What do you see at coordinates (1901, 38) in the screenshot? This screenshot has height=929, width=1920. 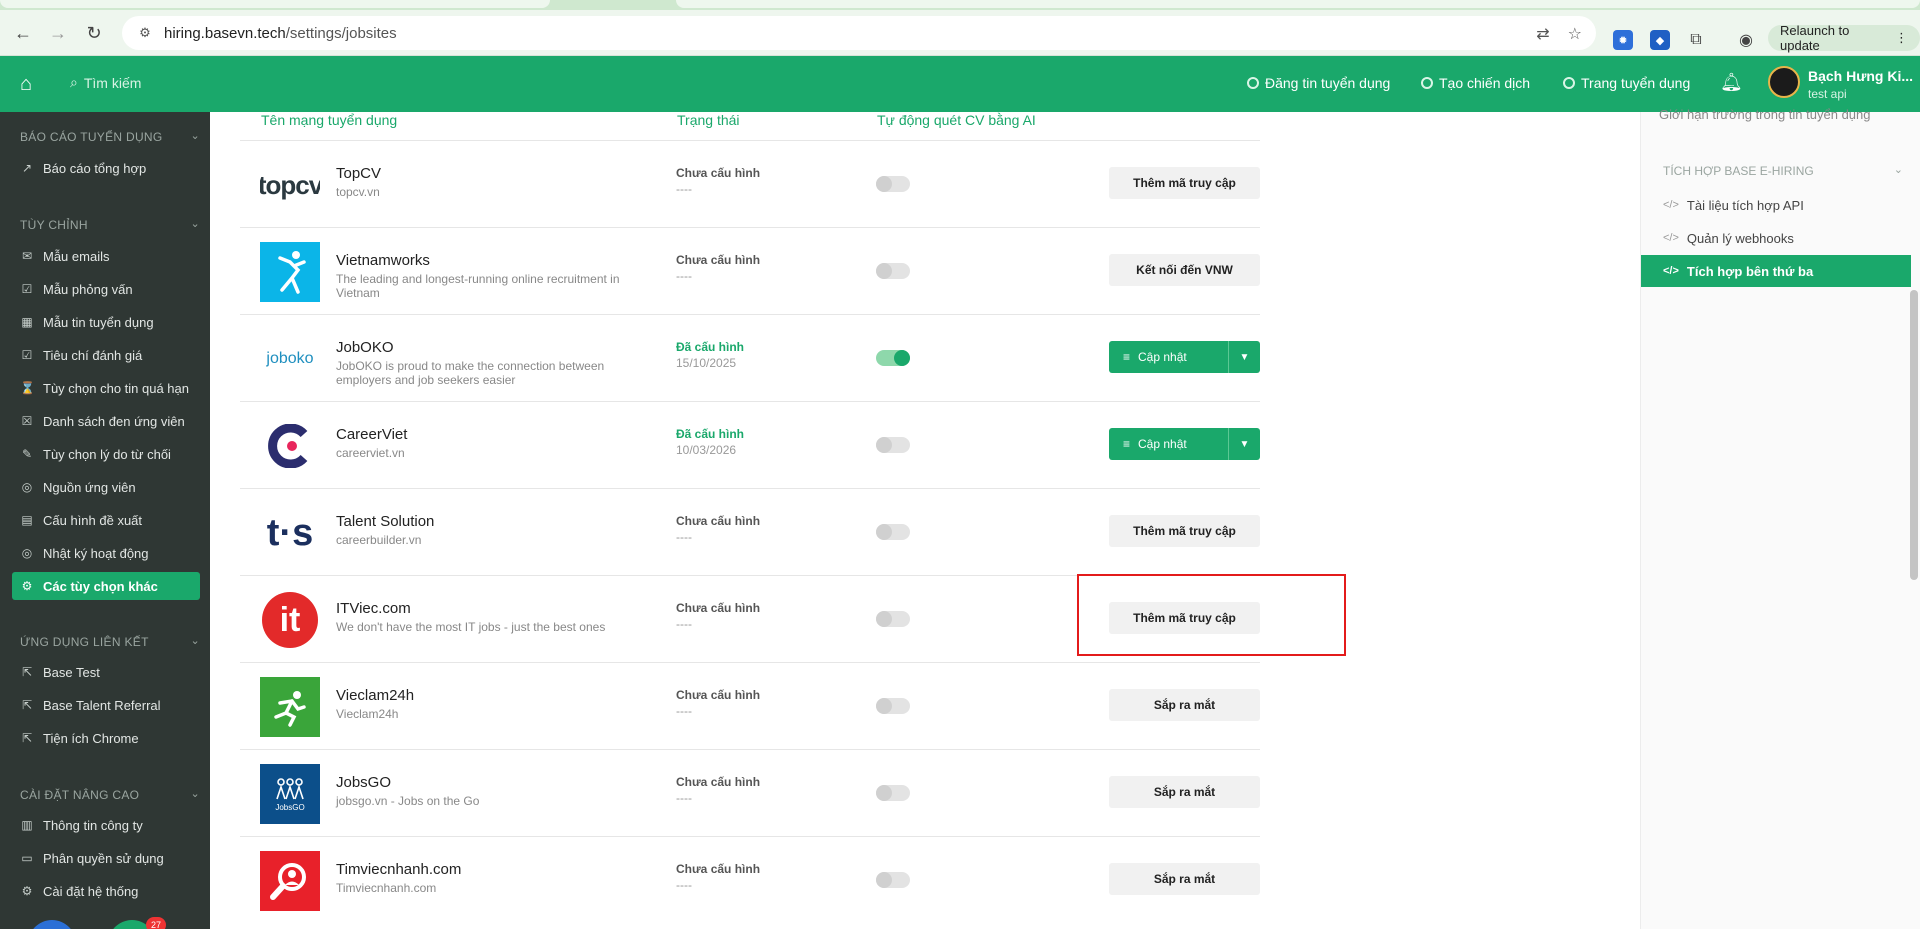 I see `more-menu-icon: ⋮` at bounding box center [1901, 38].